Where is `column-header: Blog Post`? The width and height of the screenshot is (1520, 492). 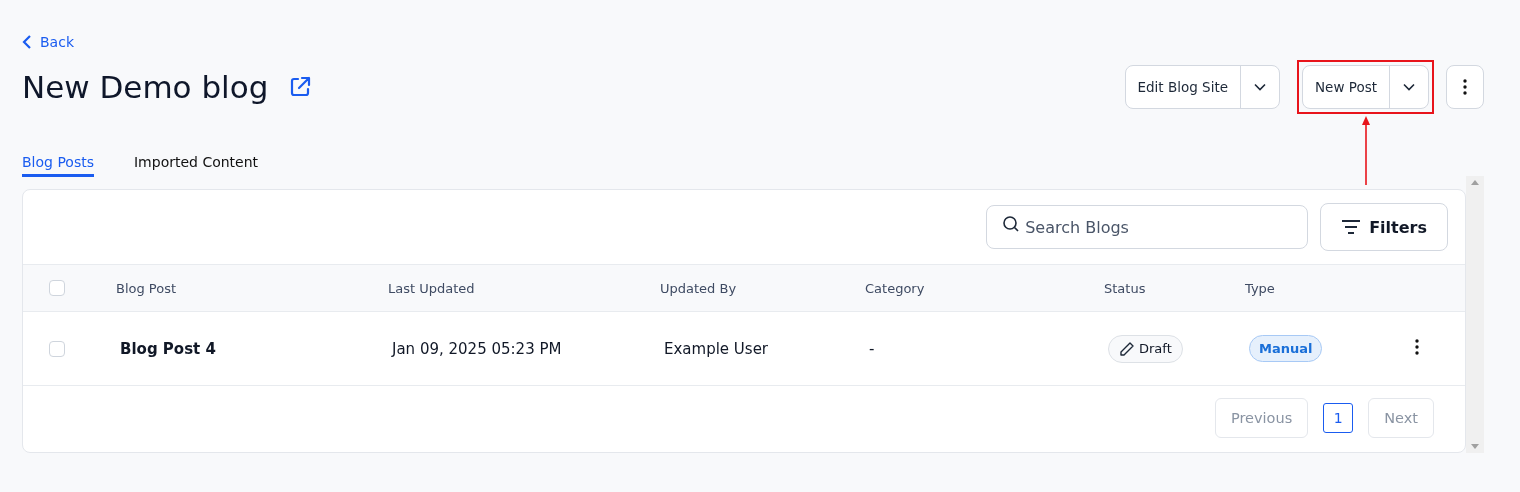
column-header: Blog Post is located at coordinates (146, 288).